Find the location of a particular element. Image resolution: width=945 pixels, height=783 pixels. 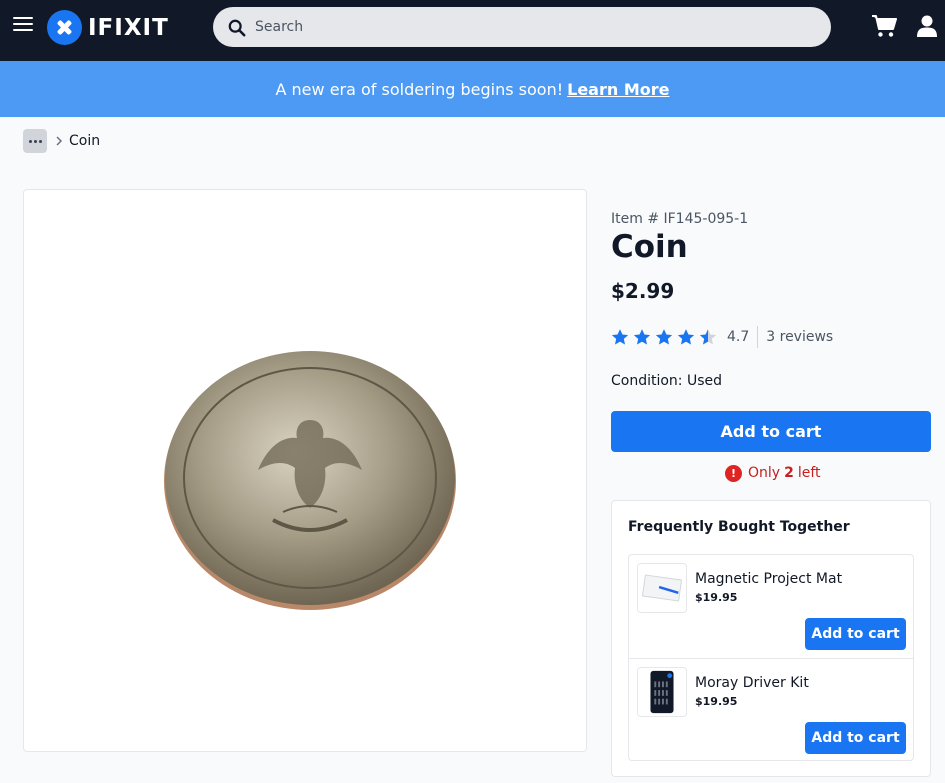

top-navigation-bar: IFIXIT is located at coordinates (472, 30).